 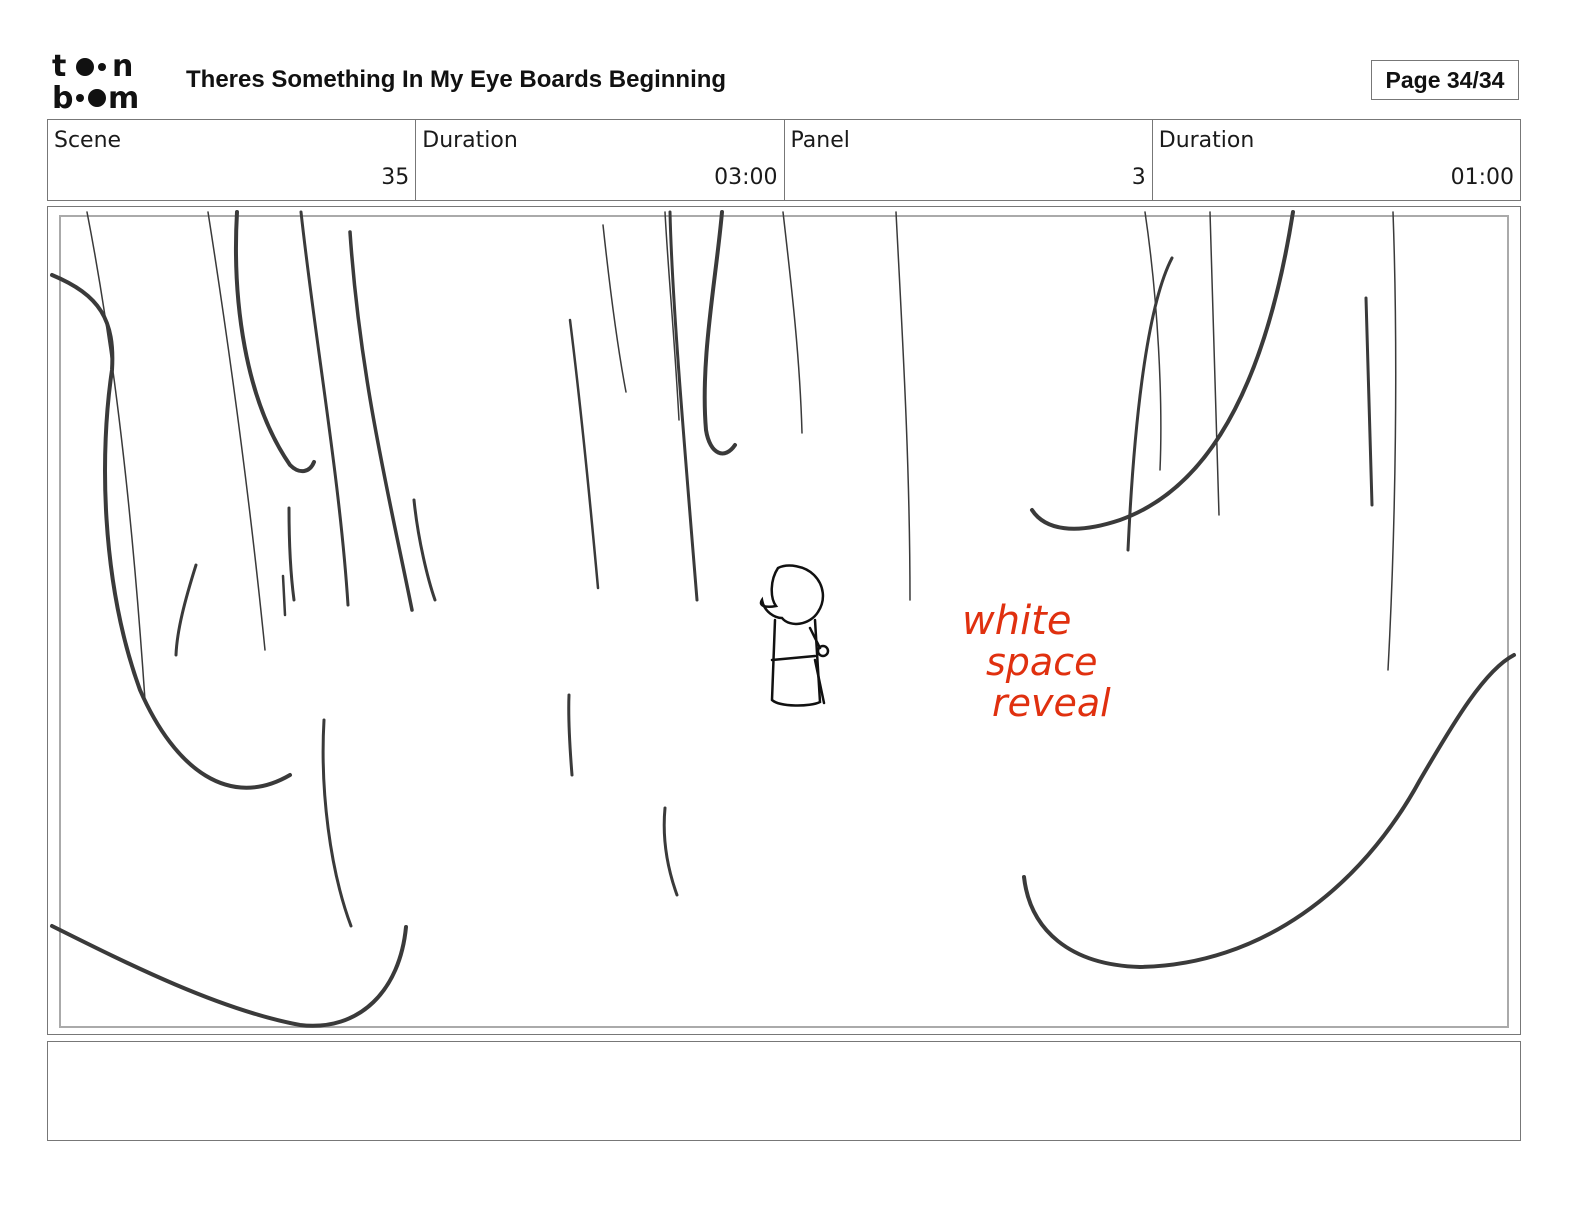 I want to click on annotation-note: white space reveal, so click(x=1036, y=661).